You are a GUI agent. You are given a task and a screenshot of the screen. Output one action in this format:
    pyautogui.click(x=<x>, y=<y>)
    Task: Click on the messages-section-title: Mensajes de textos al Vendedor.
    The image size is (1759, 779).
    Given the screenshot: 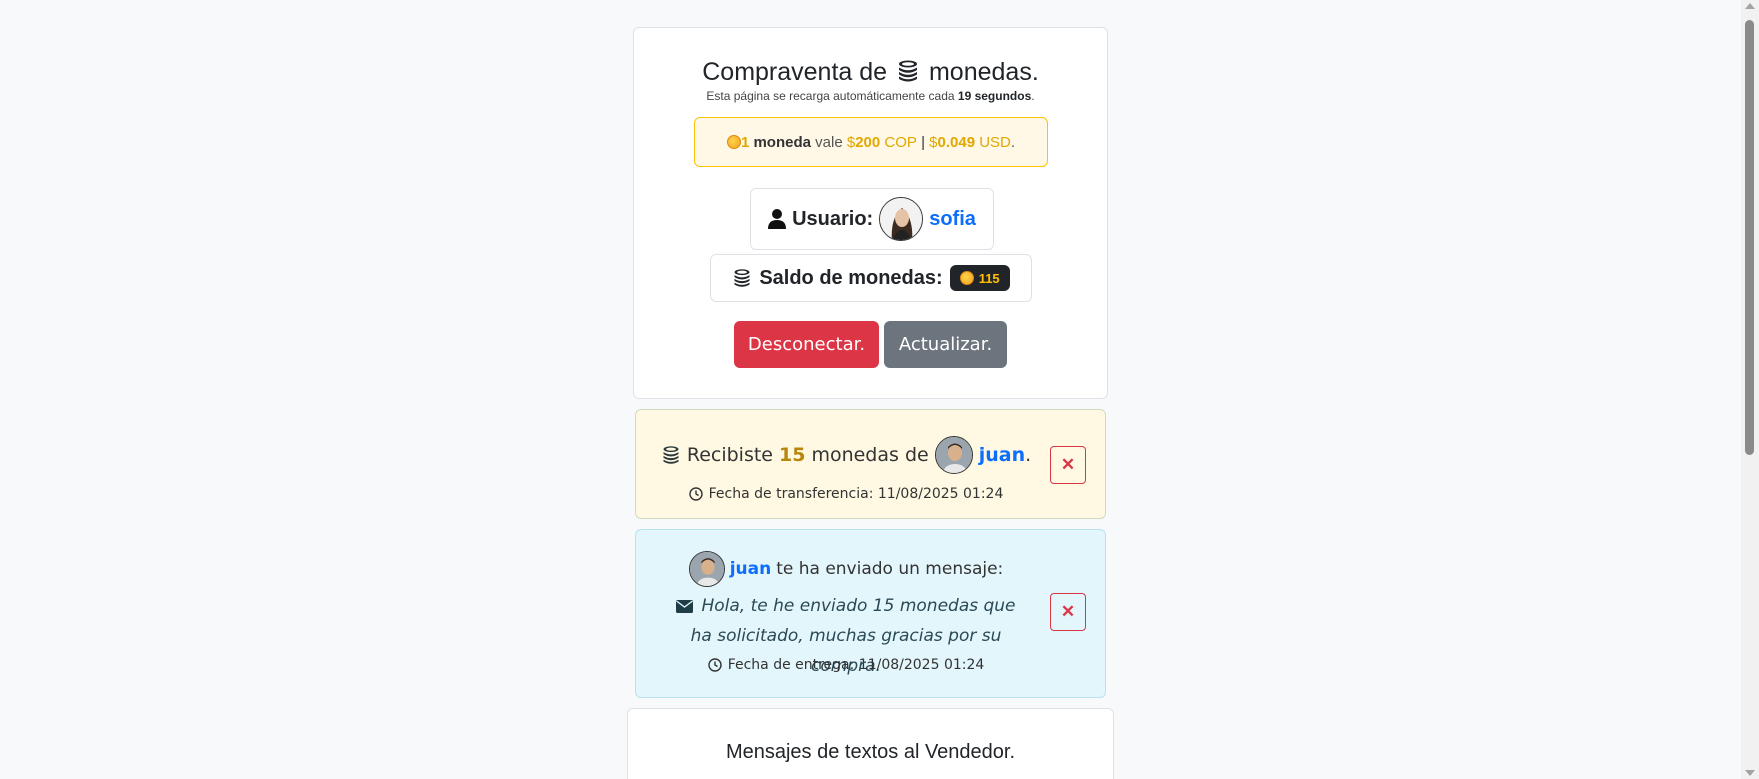 What is the action you would take?
    pyautogui.click(x=870, y=752)
    